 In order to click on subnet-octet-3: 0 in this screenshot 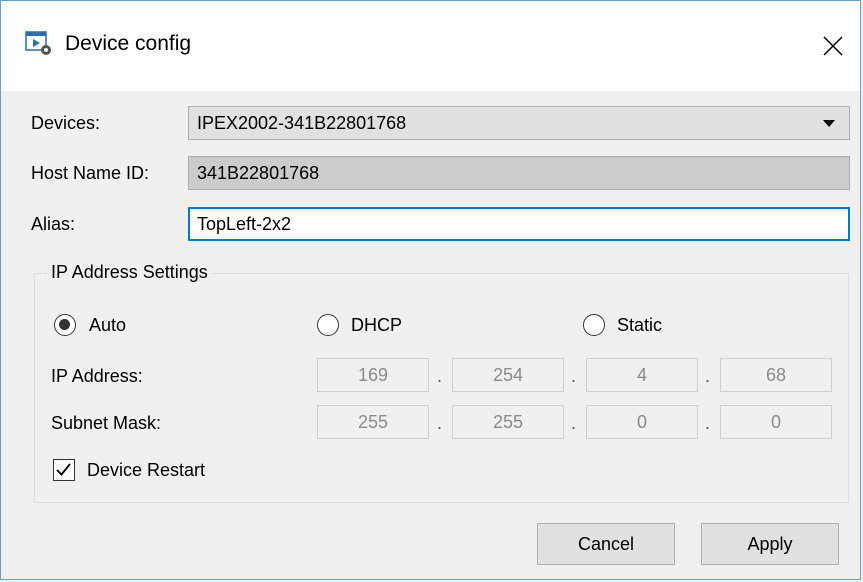, I will do `click(642, 422)`.